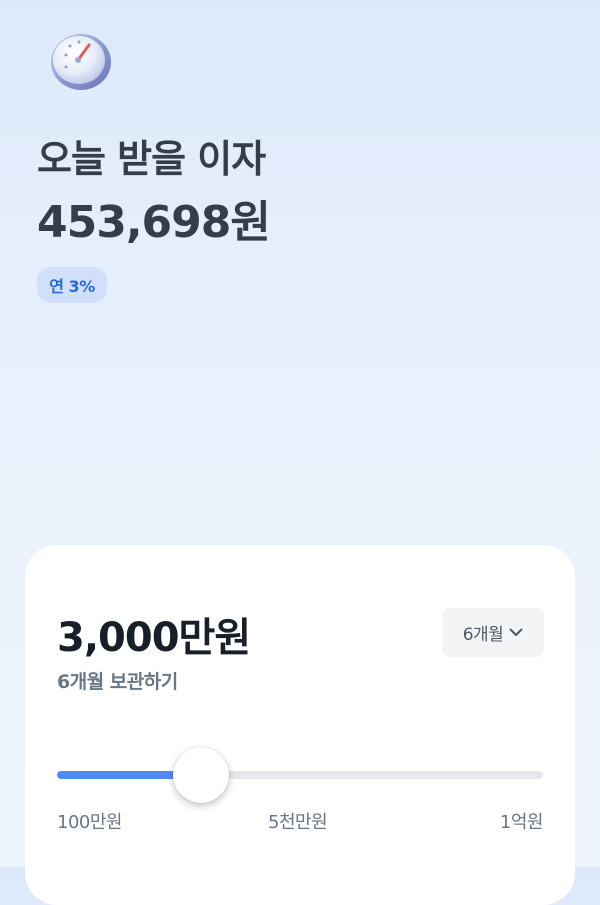  Describe the element at coordinates (89, 822) in the screenshot. I see `slider-min-label: 100만원` at that location.